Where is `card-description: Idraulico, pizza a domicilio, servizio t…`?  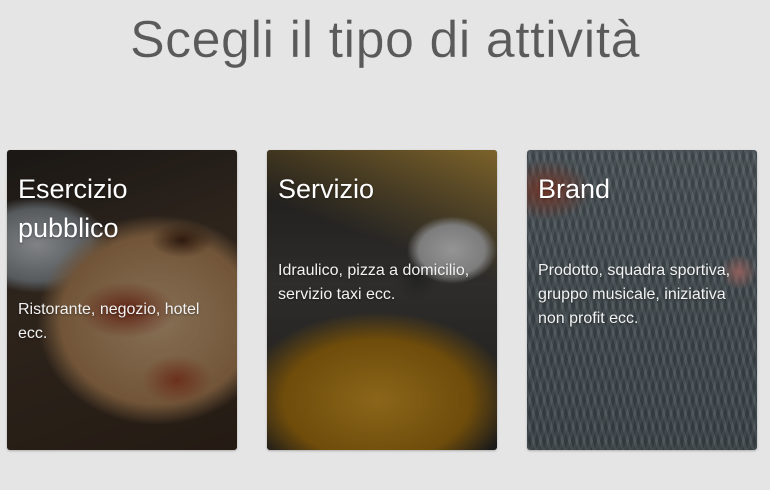 card-description: Idraulico, pizza a domicilio, servizio t… is located at coordinates (374, 282).